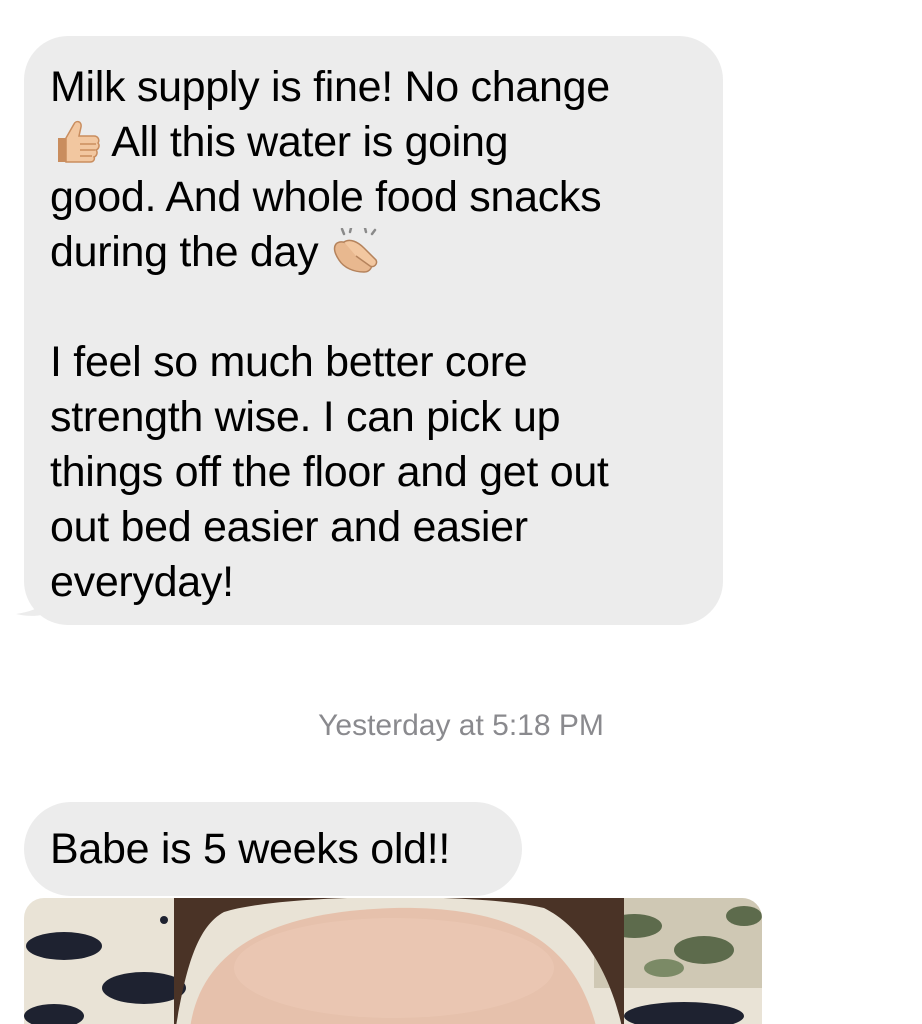 The image size is (922, 1024). Describe the element at coordinates (305, 417) in the screenshot. I see `message-line: strength wise. I can pick up` at that location.